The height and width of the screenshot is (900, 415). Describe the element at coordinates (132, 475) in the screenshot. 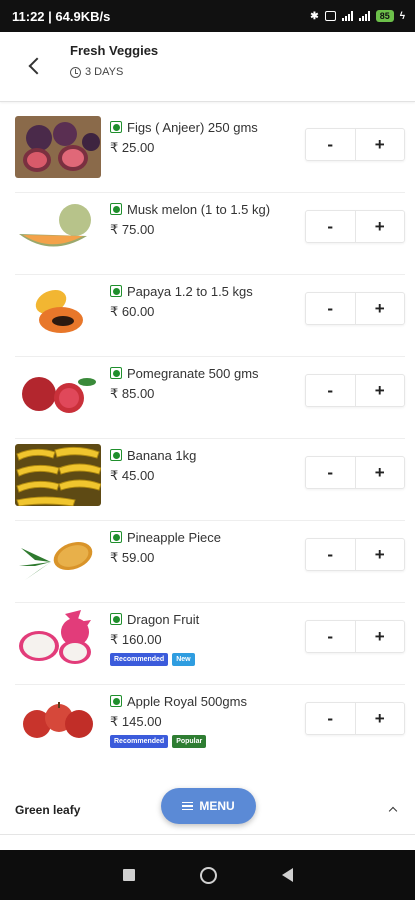

I see `product-price: ₹ 45.00` at that location.